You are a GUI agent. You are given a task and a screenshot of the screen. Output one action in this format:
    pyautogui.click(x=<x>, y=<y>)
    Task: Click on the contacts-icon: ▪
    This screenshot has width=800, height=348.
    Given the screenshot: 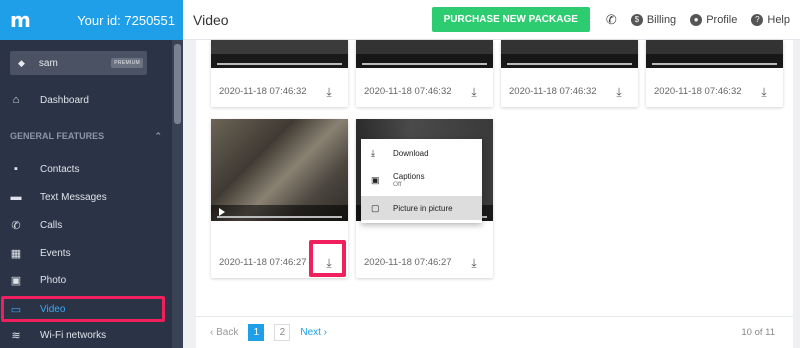 What is the action you would take?
    pyautogui.click(x=16, y=169)
    